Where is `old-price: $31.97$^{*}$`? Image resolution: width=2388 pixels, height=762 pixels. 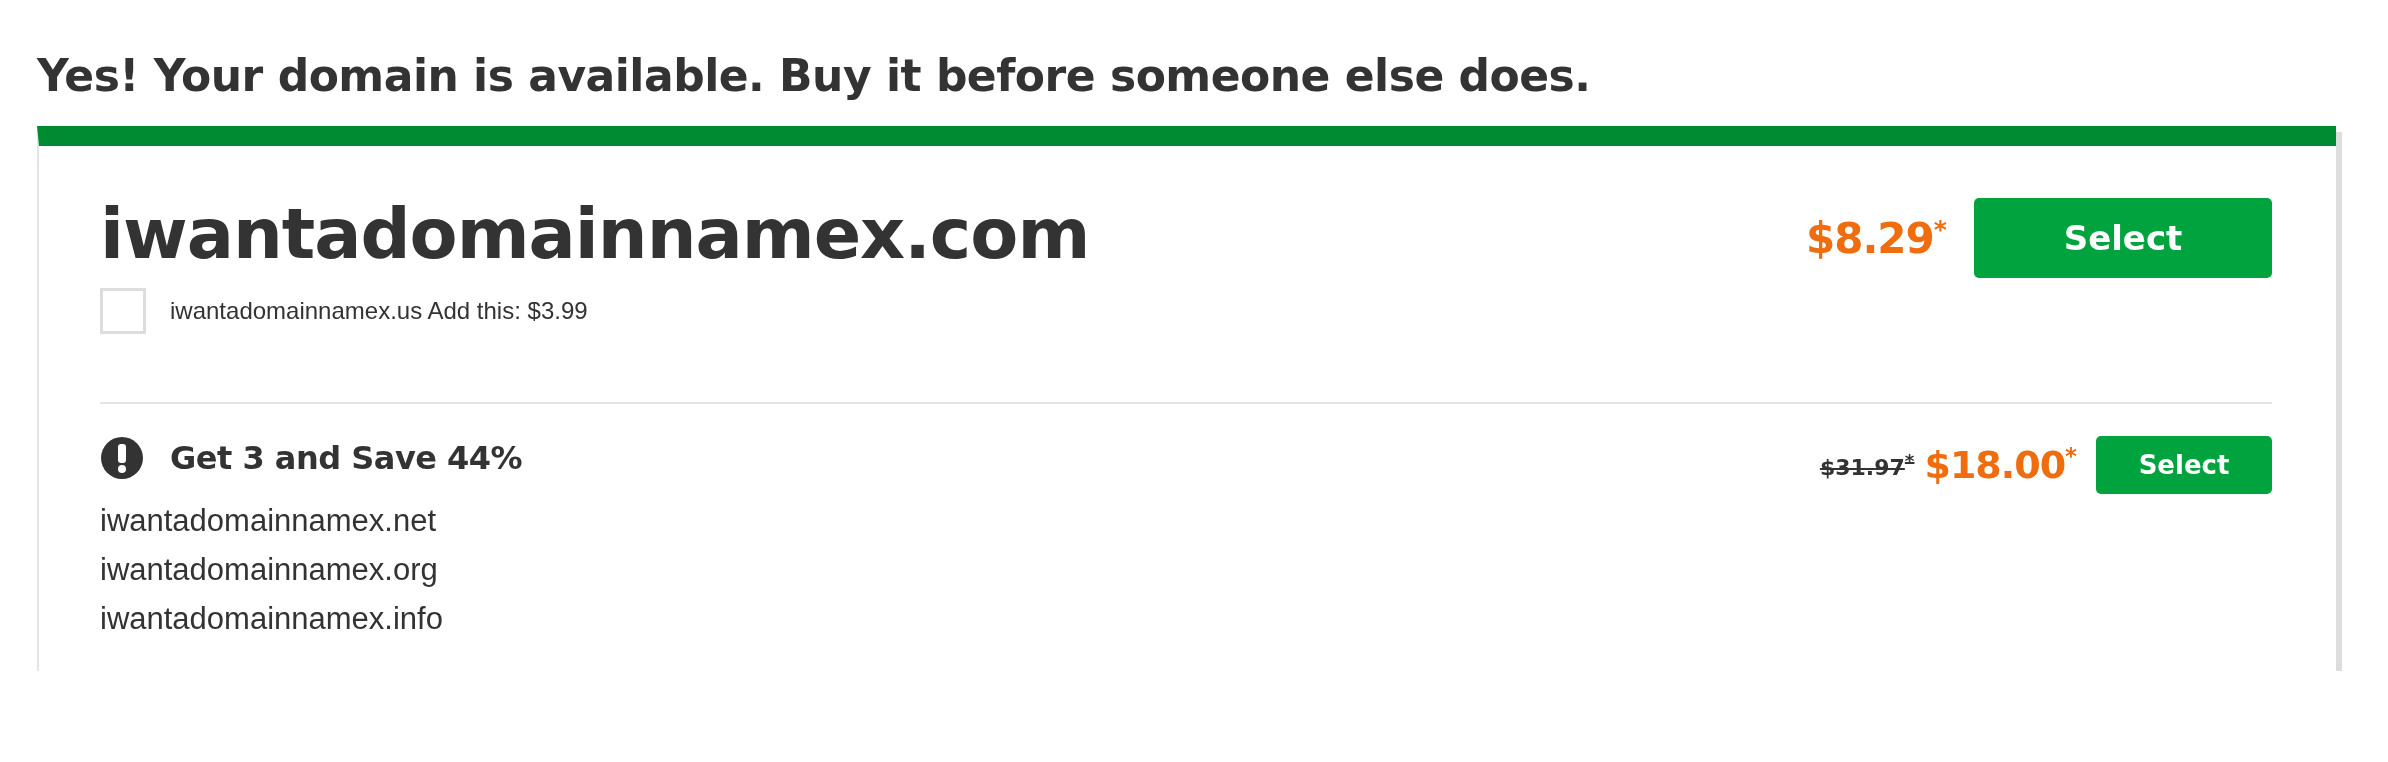
old-price: $31.97$^{*}$ is located at coordinates (1867, 465).